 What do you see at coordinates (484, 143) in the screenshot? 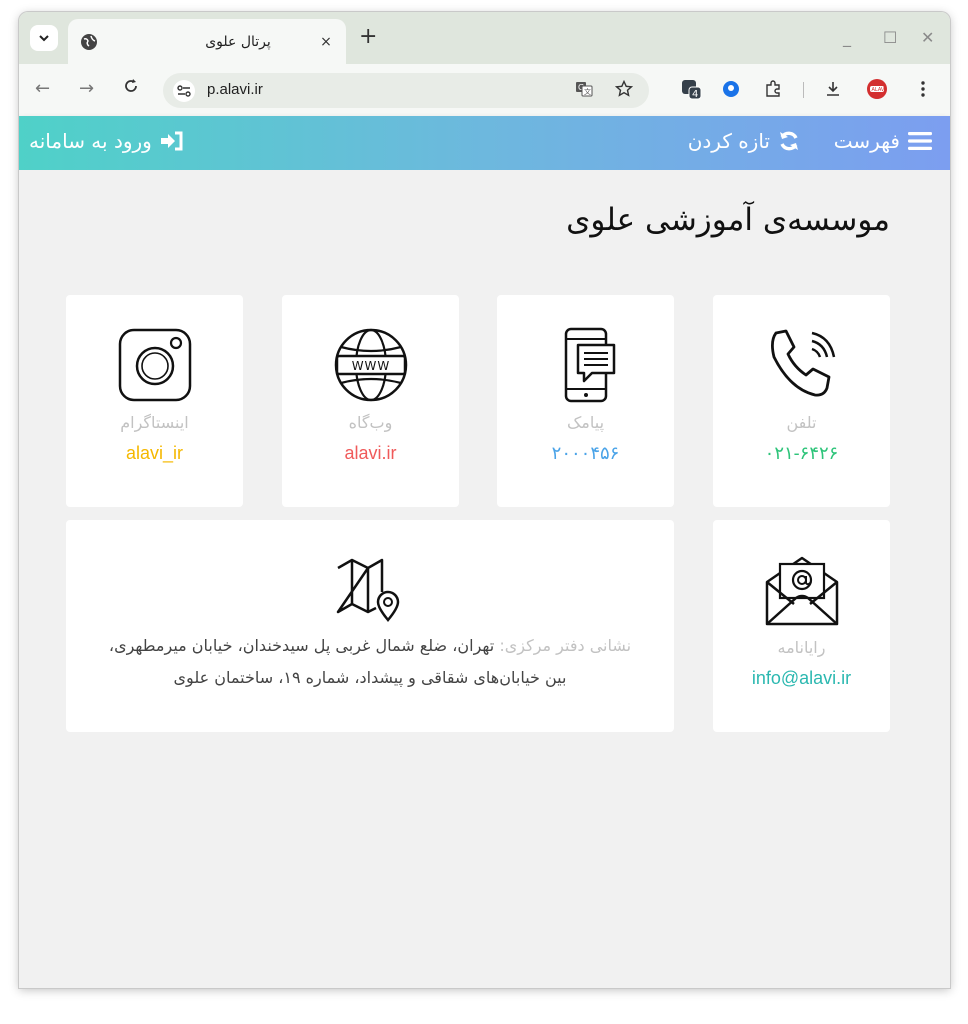
I see `app-header: فهرست تازه کردن ورود به سامانه` at bounding box center [484, 143].